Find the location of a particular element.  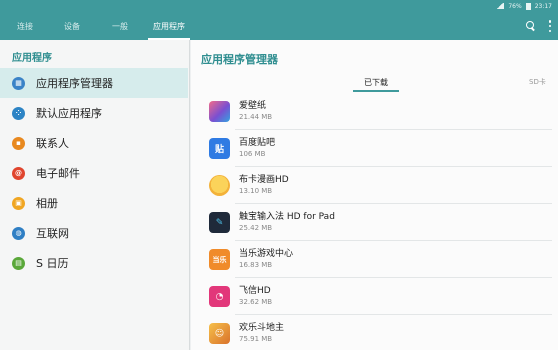

app-name: 爱壁纸 is located at coordinates (253, 106).